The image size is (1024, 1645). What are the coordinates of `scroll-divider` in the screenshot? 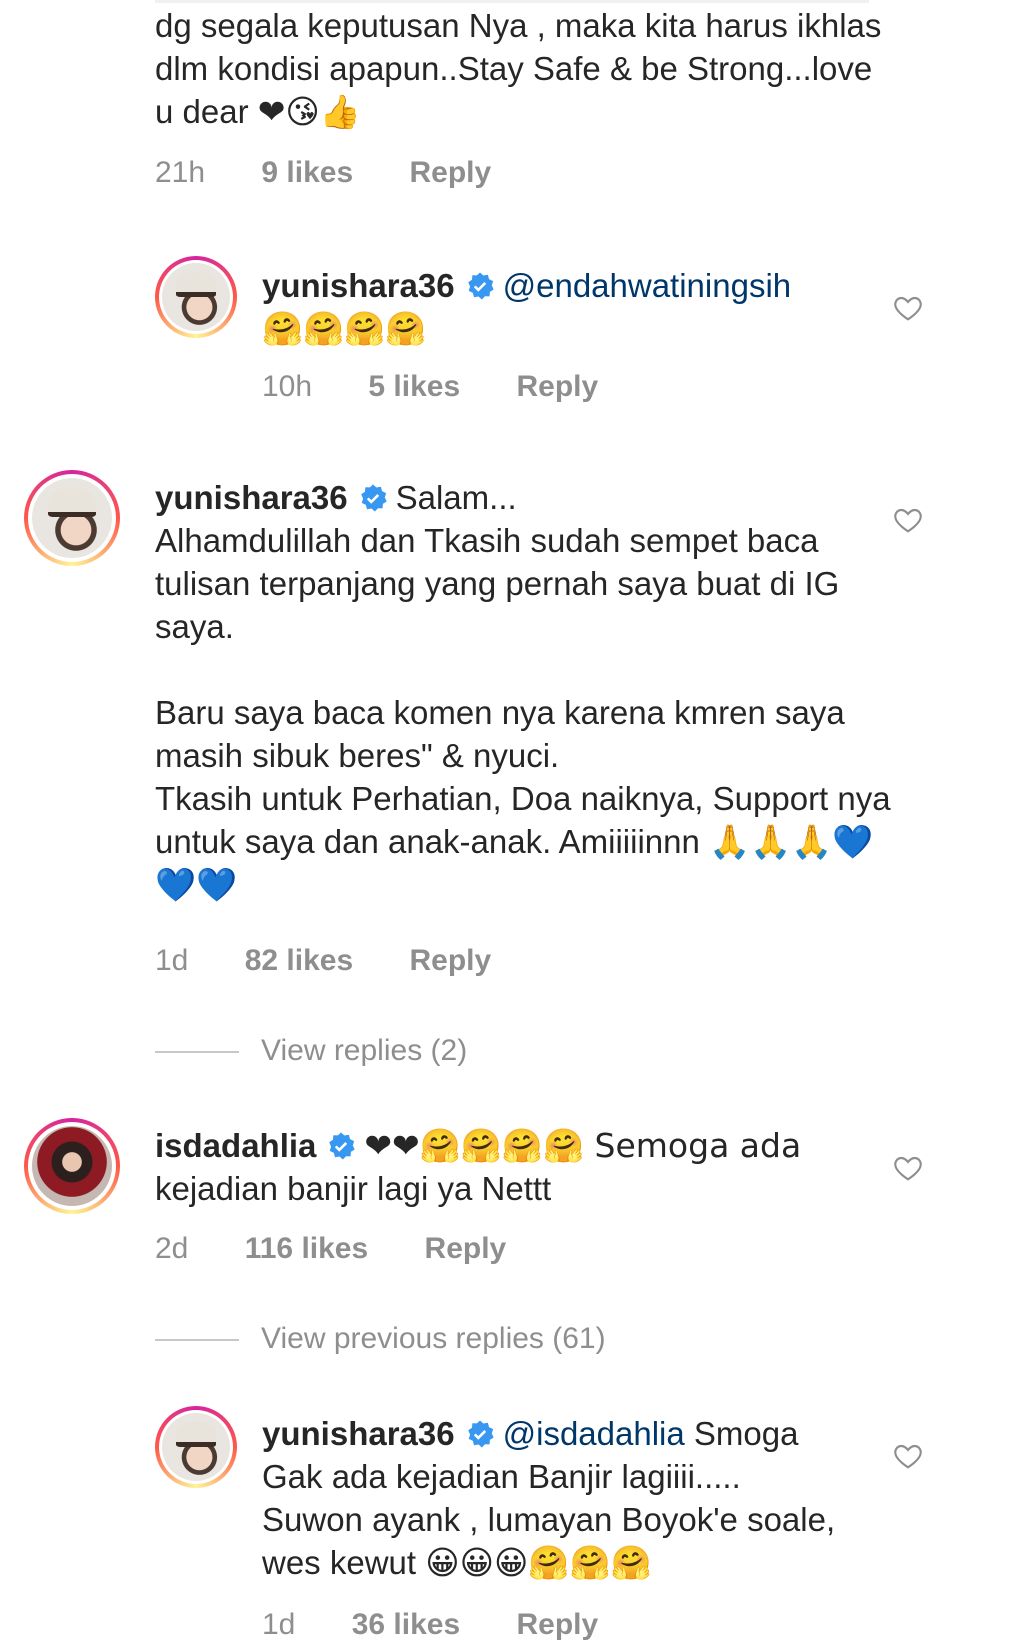 It's located at (512, 1).